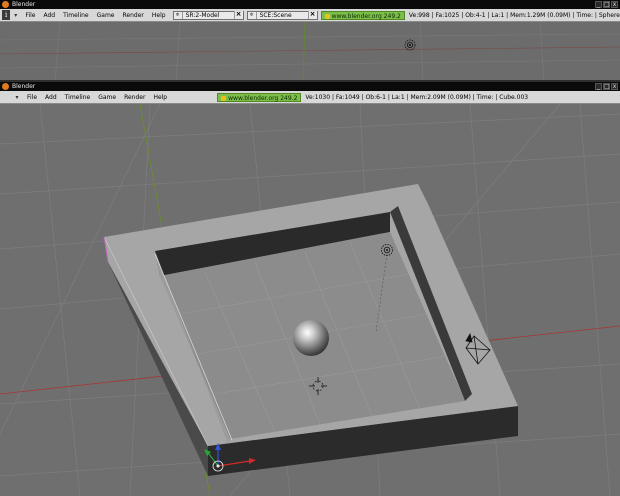 The height and width of the screenshot is (496, 620). What do you see at coordinates (311, 338) in the screenshot?
I see `sphere-object` at bounding box center [311, 338].